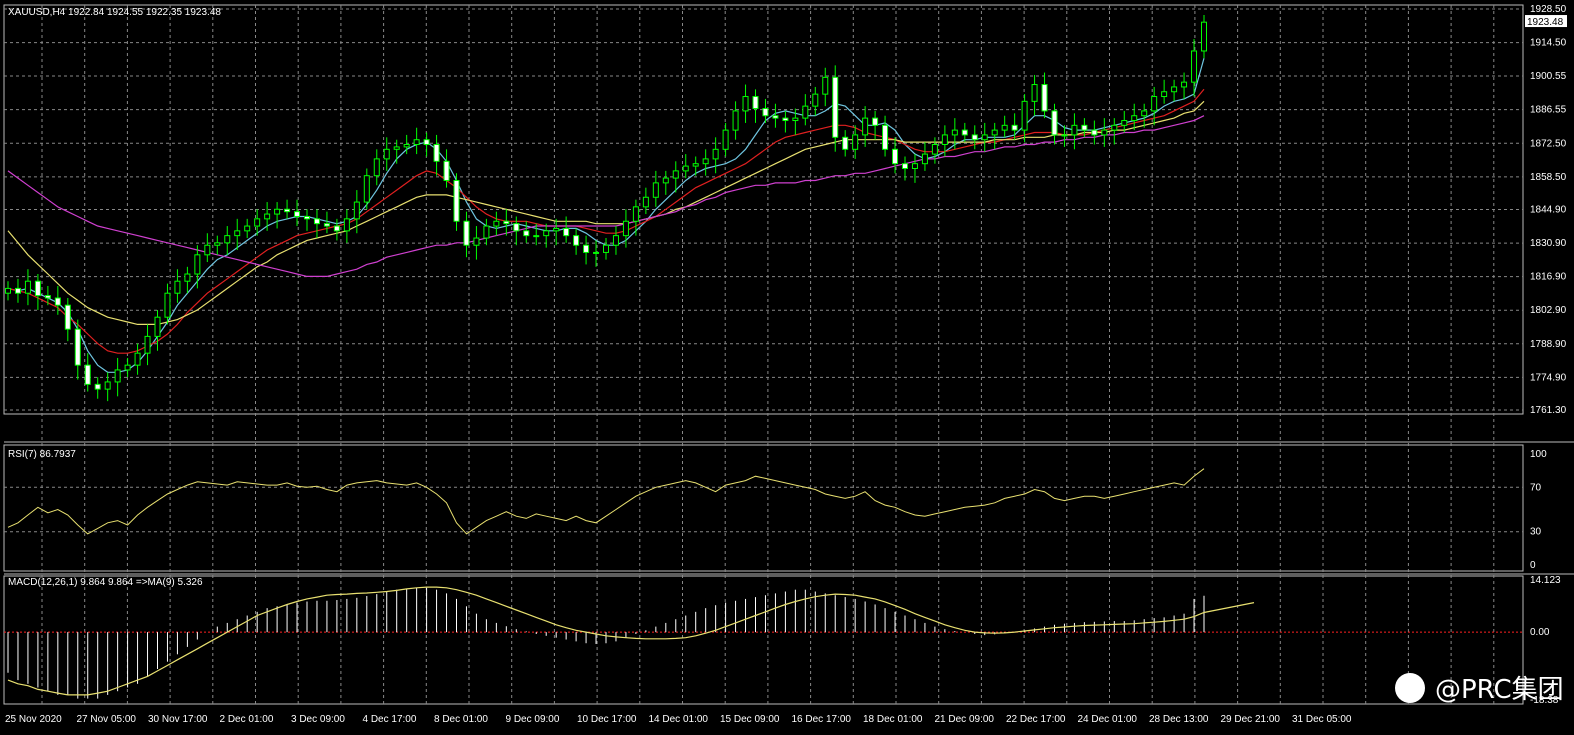 The width and height of the screenshot is (1574, 735). What do you see at coordinates (1410, 688) in the screenshot?
I see `watermark-logo-icon` at bounding box center [1410, 688].